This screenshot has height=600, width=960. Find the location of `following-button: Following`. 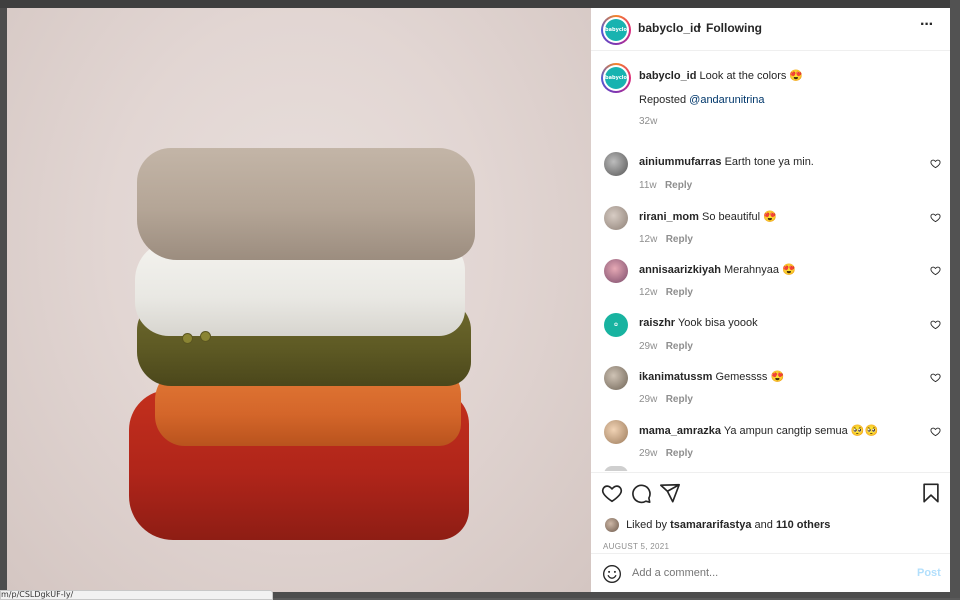

following-button: Following is located at coordinates (734, 28).